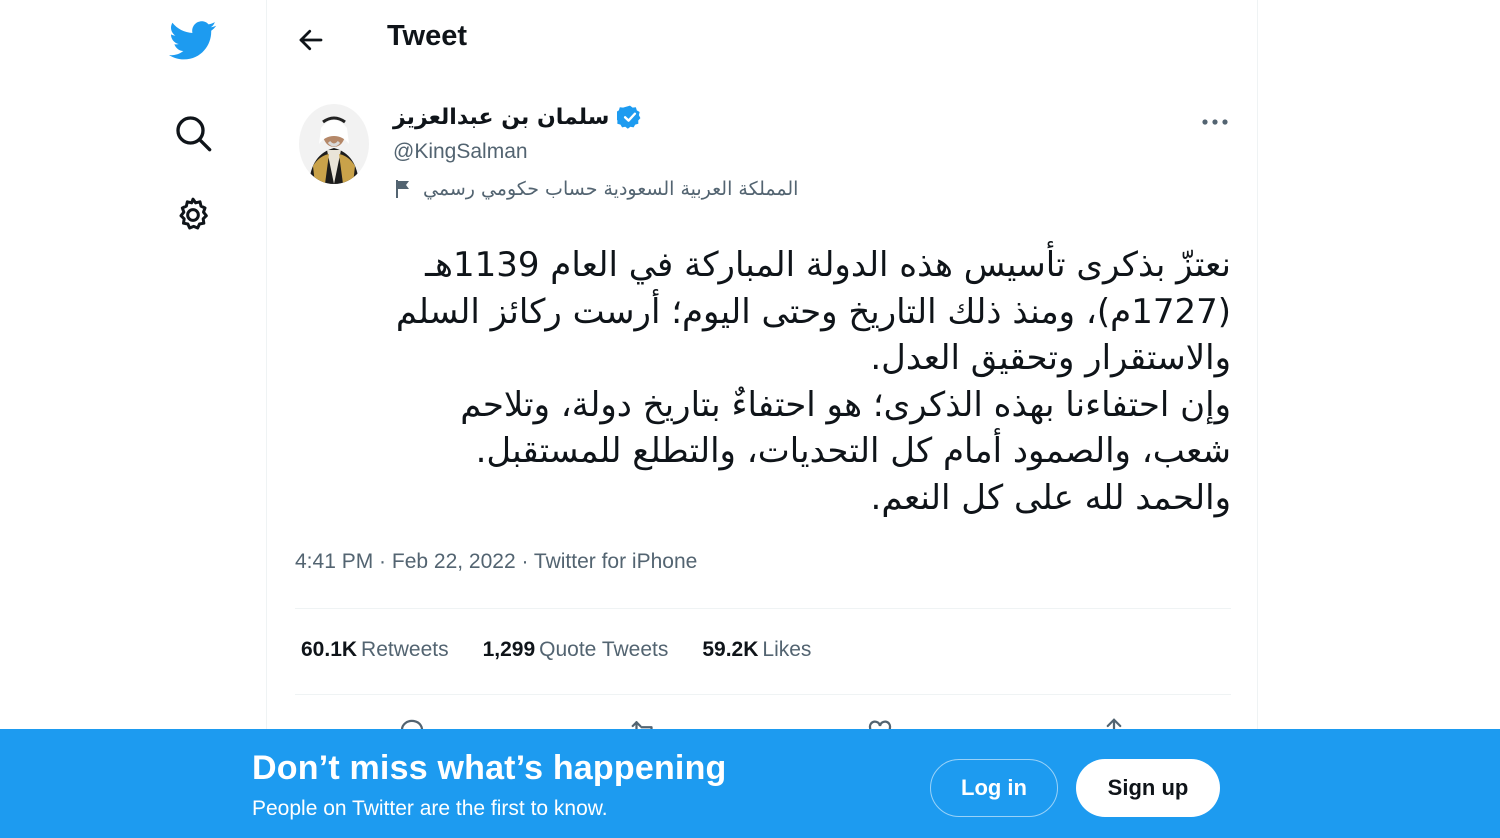  I want to click on gear-icon, so click(193, 215).